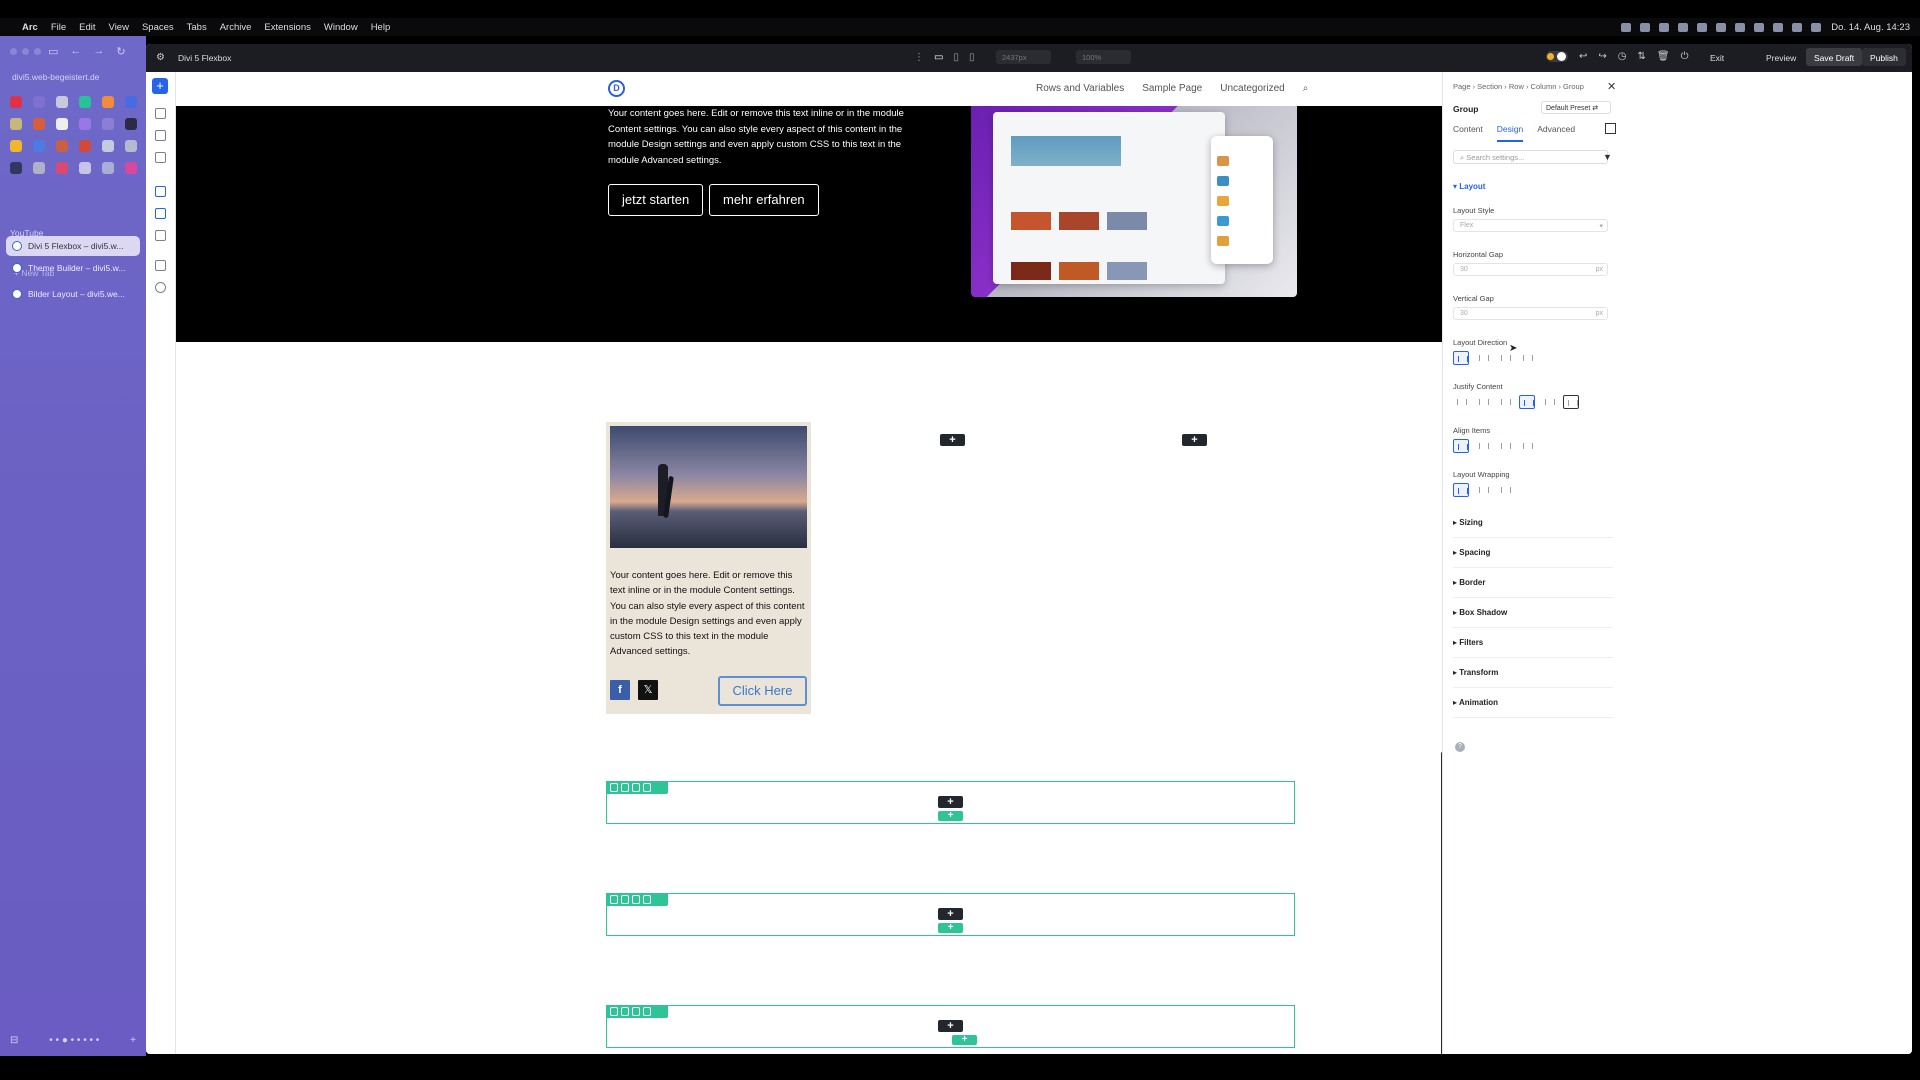 This screenshot has width=1920, height=1080. What do you see at coordinates (1461, 358) in the screenshot?
I see `direction-row-icon` at bounding box center [1461, 358].